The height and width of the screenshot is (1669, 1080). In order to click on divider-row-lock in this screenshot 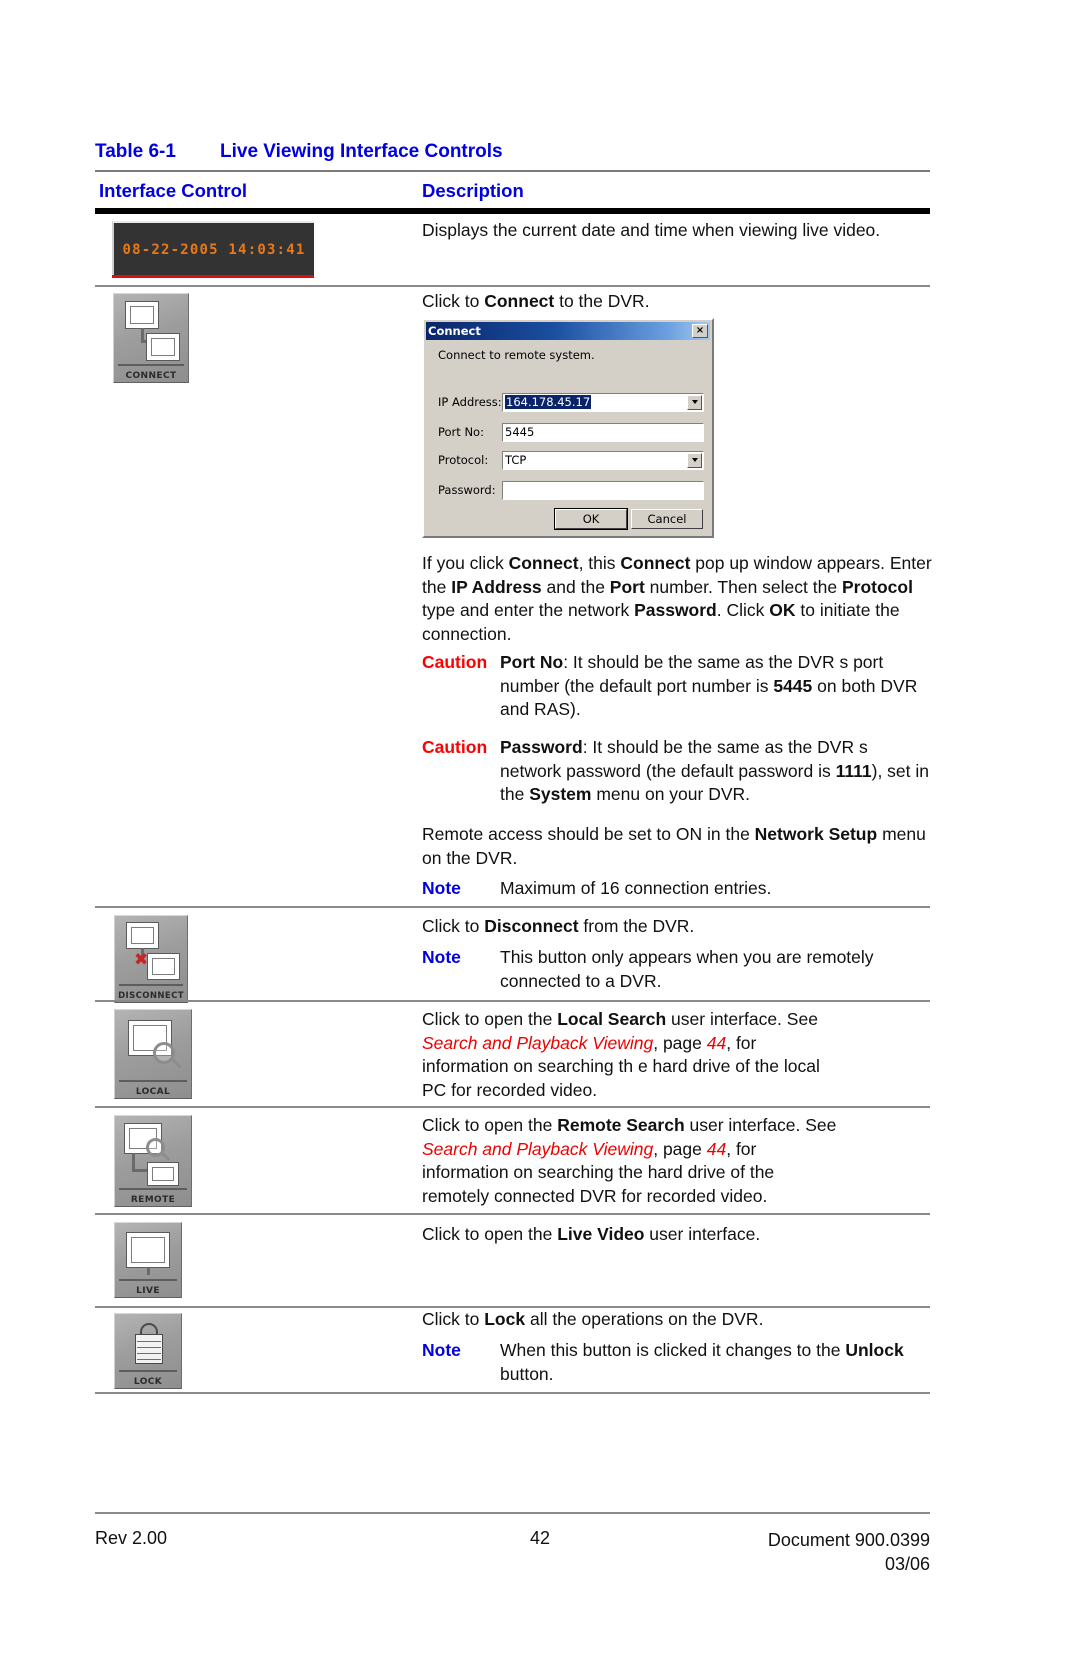, I will do `click(512, 1393)`.